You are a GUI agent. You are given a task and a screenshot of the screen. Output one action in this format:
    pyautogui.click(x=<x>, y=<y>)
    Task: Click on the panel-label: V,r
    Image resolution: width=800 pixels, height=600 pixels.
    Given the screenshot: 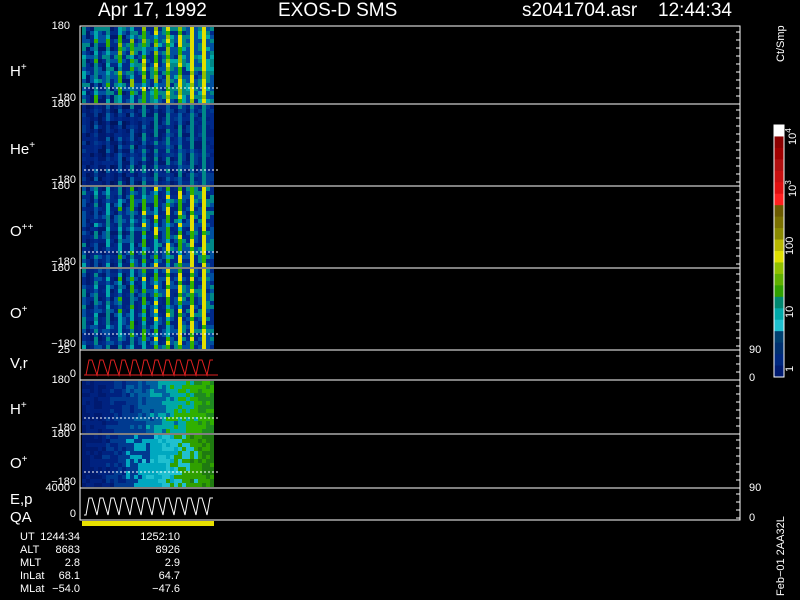 What is the action you would take?
    pyautogui.click(x=19, y=363)
    